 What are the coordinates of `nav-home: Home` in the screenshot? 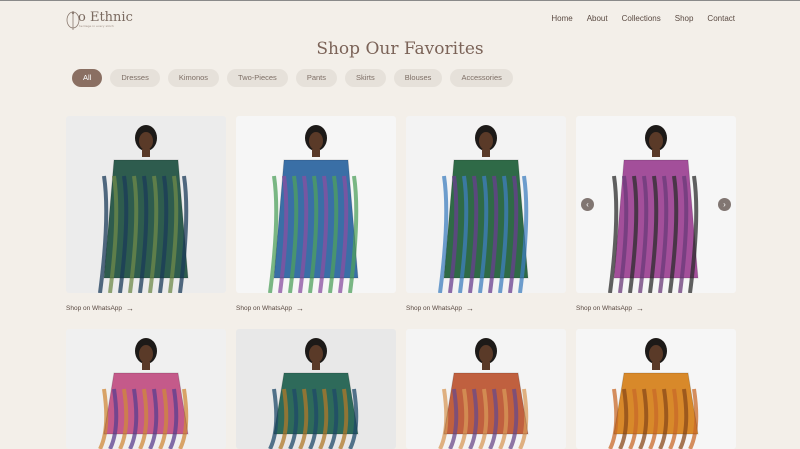 It's located at (561, 18).